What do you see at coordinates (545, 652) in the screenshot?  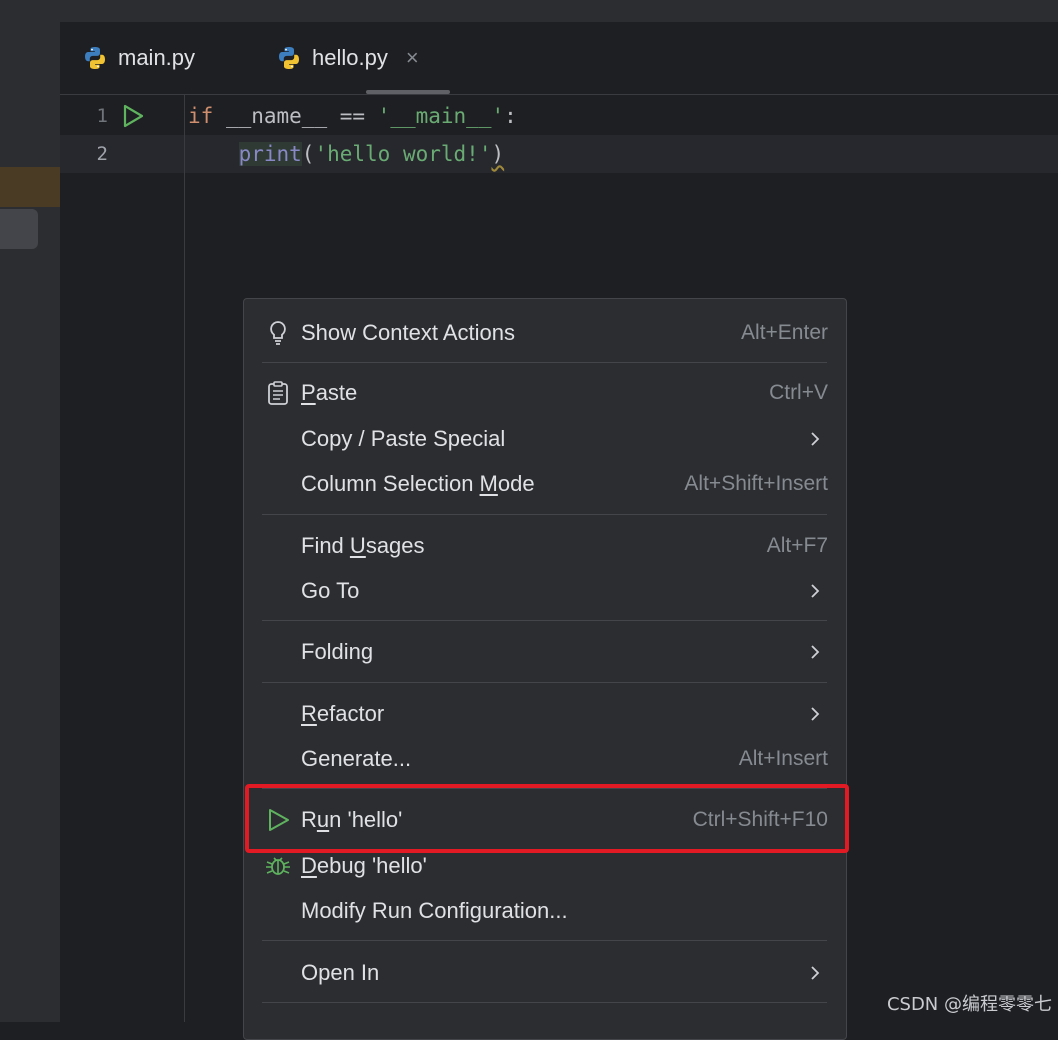 I see `menu-item-folding: Folding` at bounding box center [545, 652].